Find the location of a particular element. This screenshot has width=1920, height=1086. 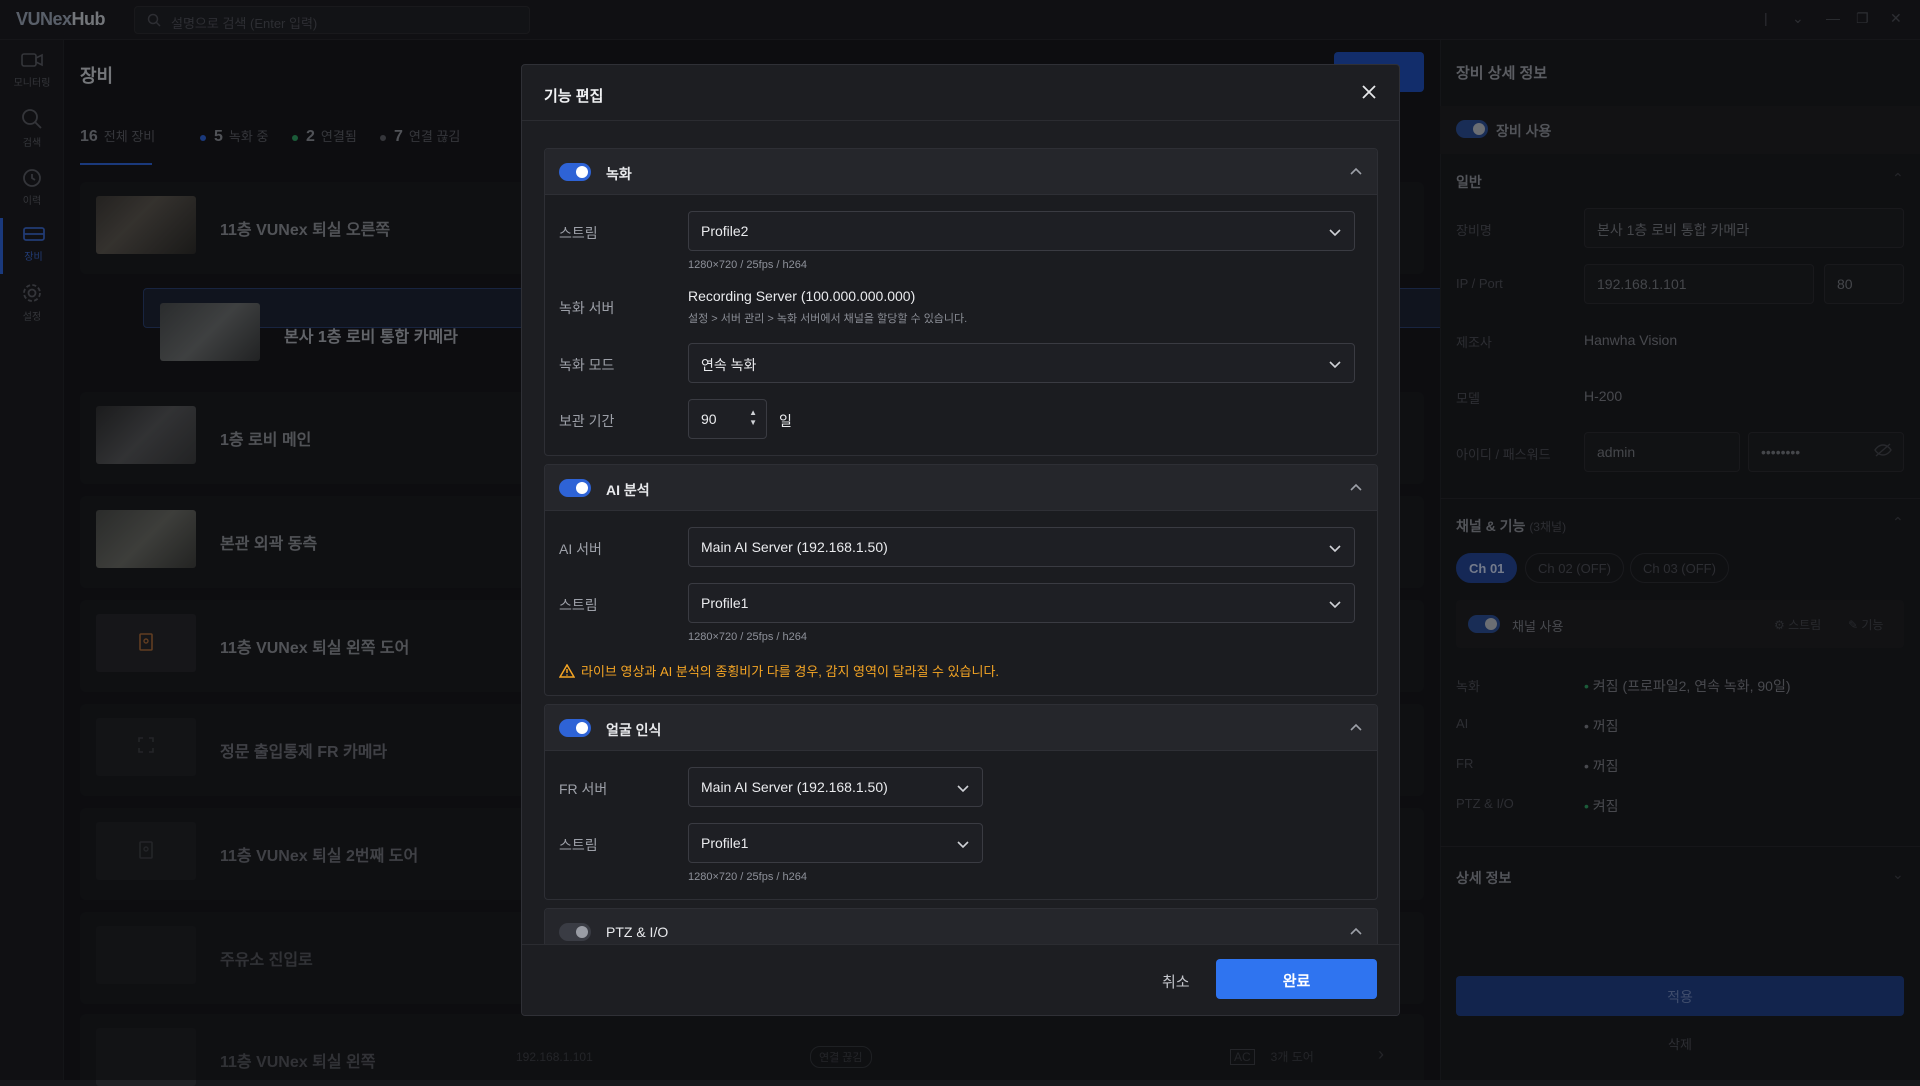

ptz-toggle is located at coordinates (575, 932).